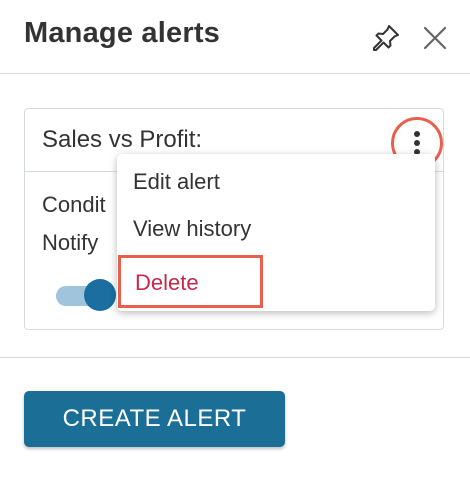  I want to click on pin-icon, so click(386, 38).